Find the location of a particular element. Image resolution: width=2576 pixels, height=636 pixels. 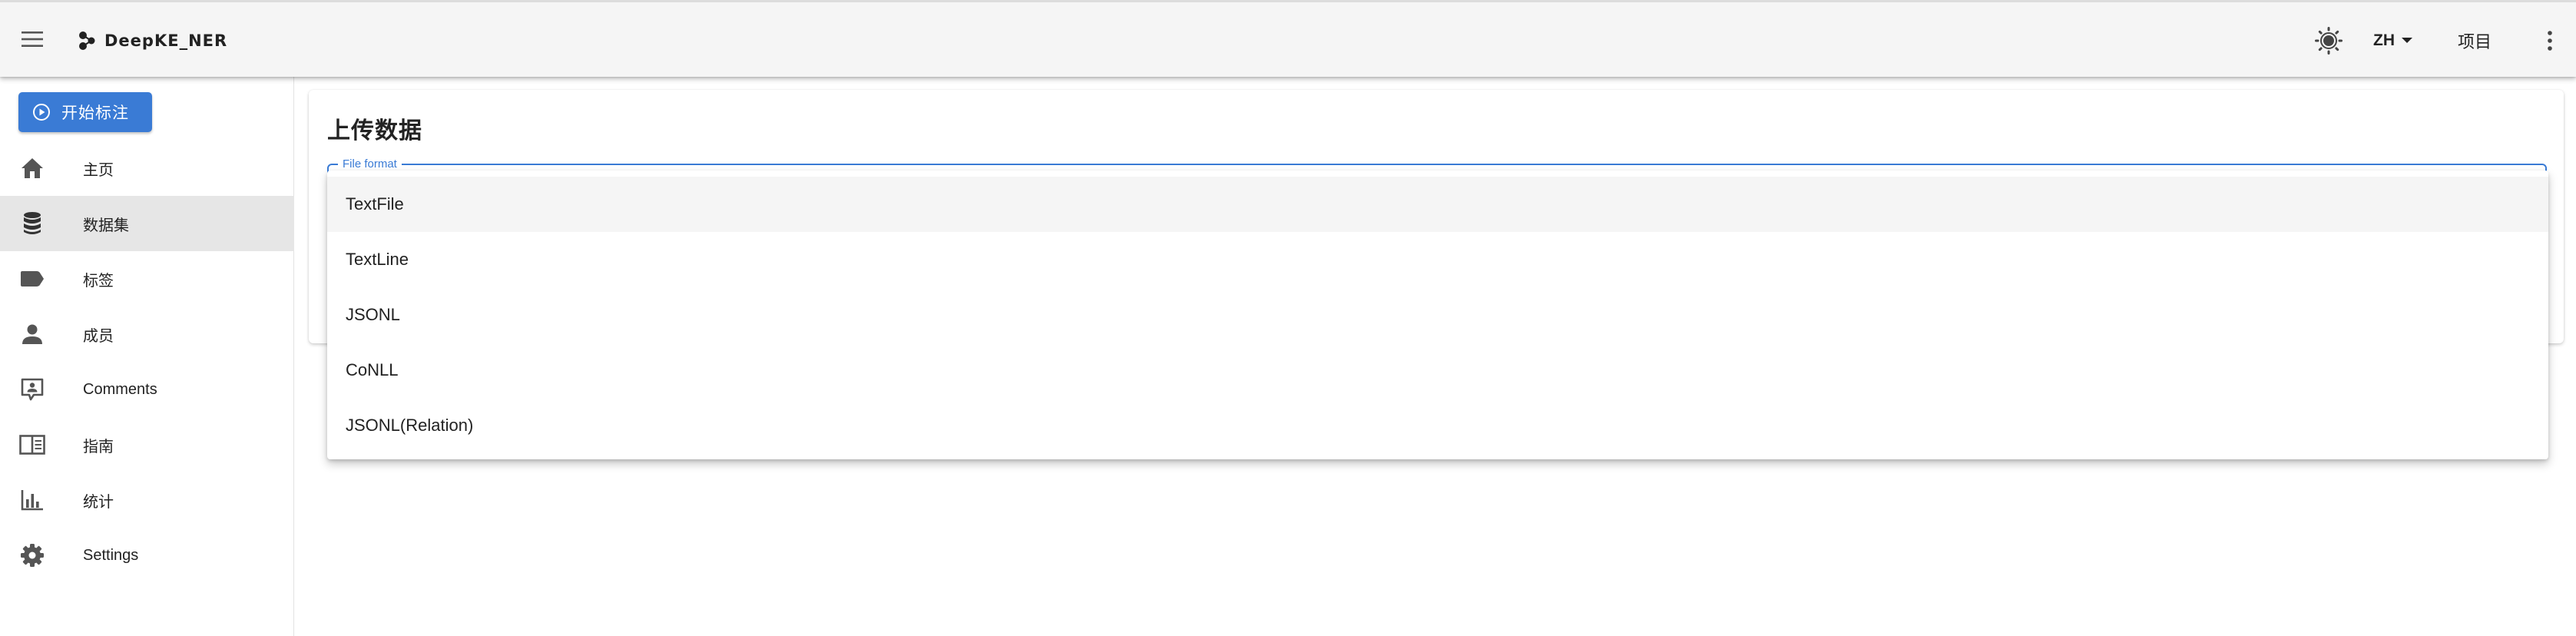

sidebar-item-label: Settings is located at coordinates (111, 555).